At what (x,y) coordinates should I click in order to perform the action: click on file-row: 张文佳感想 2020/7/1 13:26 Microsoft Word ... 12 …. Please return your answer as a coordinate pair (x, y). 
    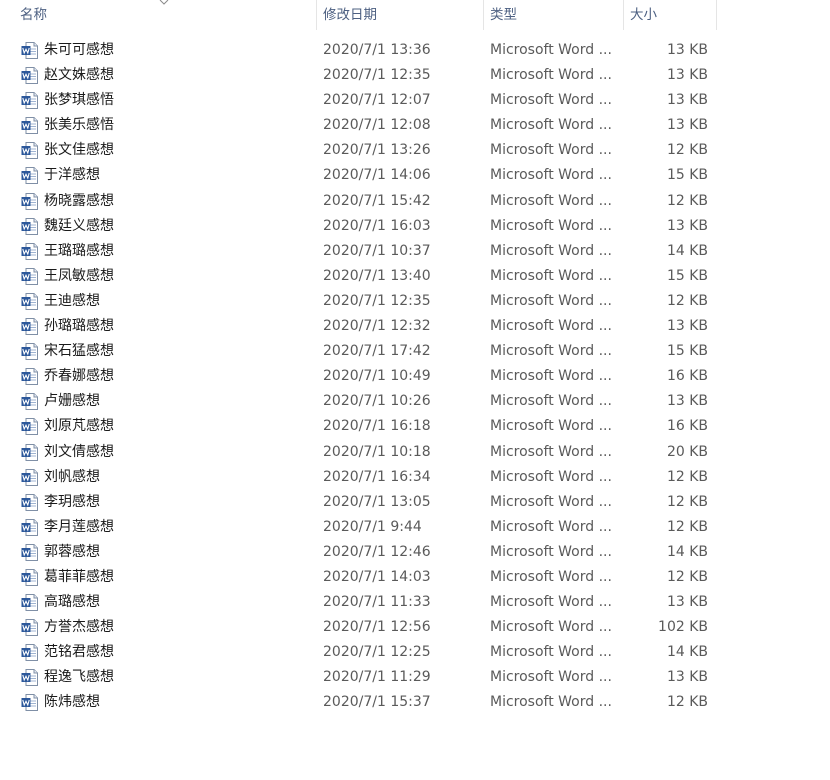
    Looking at the image, I should click on (358, 150).